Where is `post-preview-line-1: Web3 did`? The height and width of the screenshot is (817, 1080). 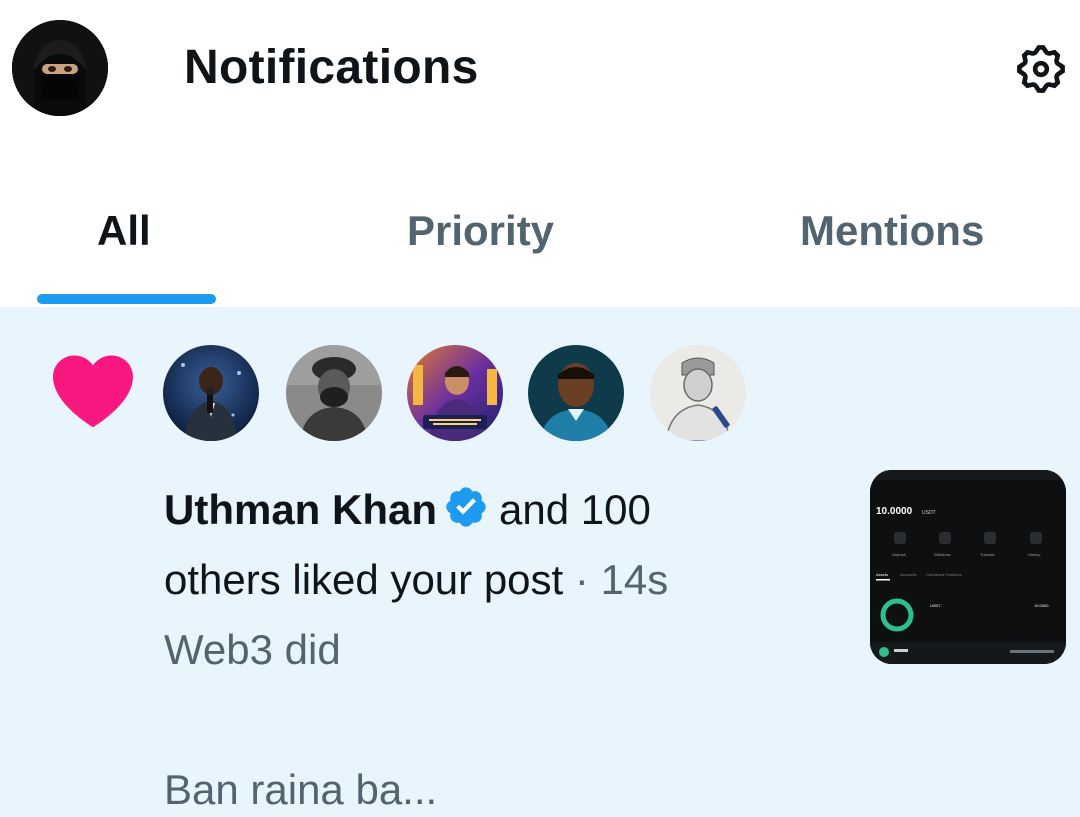
post-preview-line-1: Web3 did is located at coordinates (252, 649).